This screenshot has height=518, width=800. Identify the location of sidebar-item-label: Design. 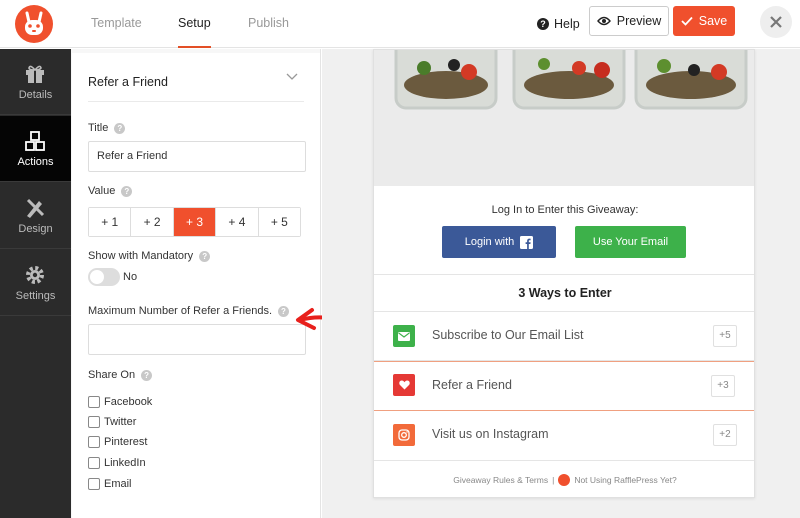
(35, 229).